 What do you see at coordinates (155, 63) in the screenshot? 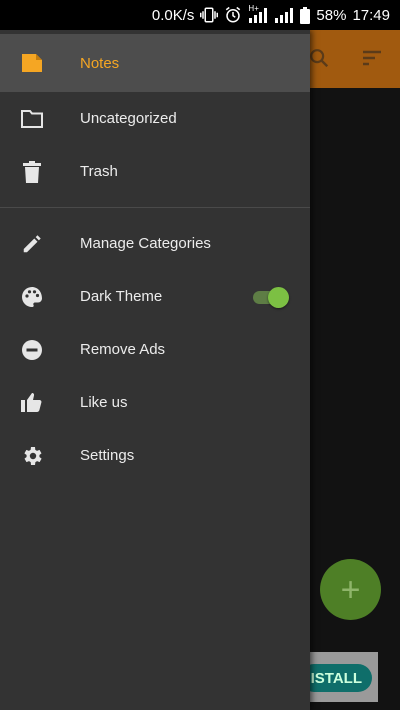
I see `drawer-item-notes: Notes` at bounding box center [155, 63].